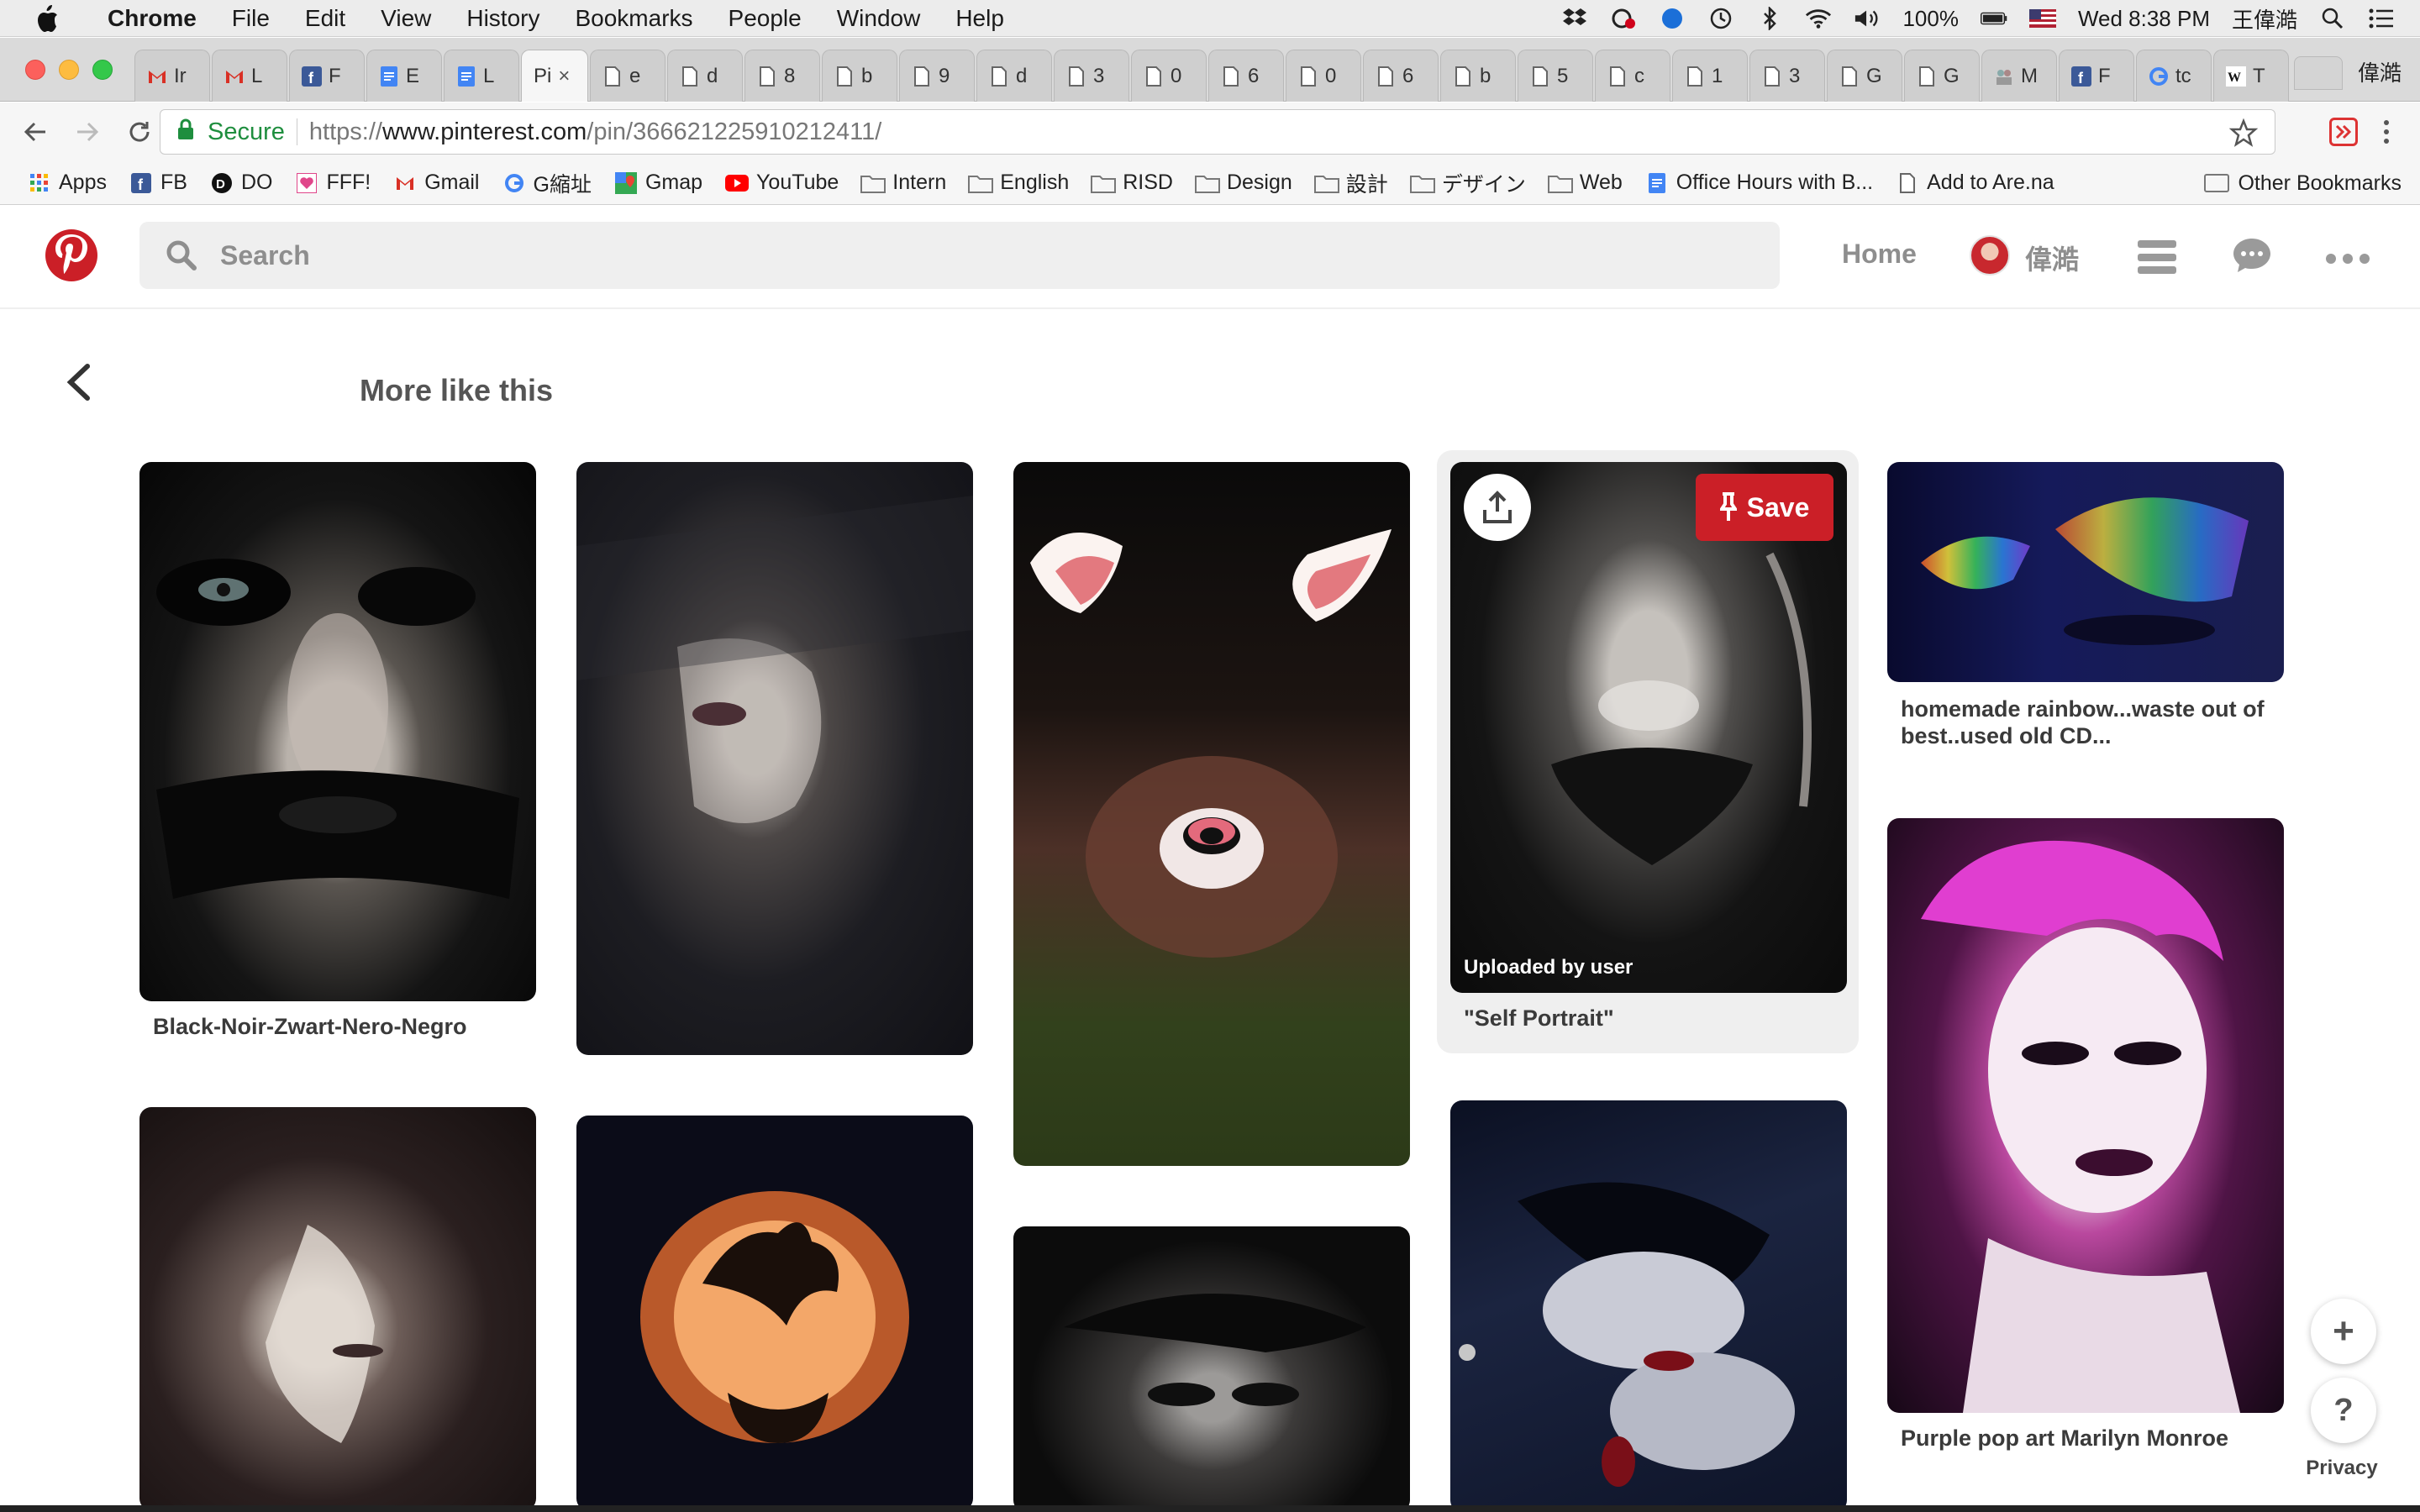  Describe the element at coordinates (502, 18) in the screenshot. I see `menu-history: History` at that location.